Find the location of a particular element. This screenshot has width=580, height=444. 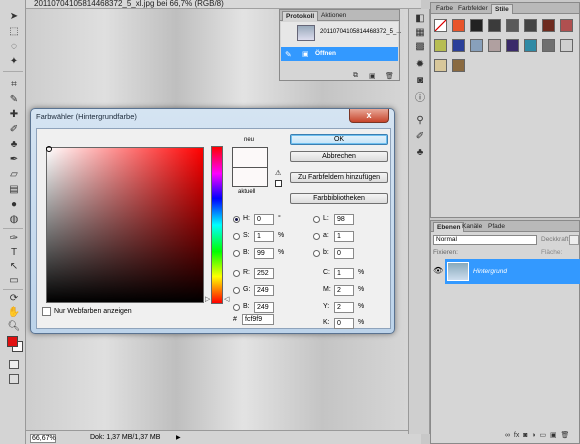

red-radio is located at coordinates (236, 273).